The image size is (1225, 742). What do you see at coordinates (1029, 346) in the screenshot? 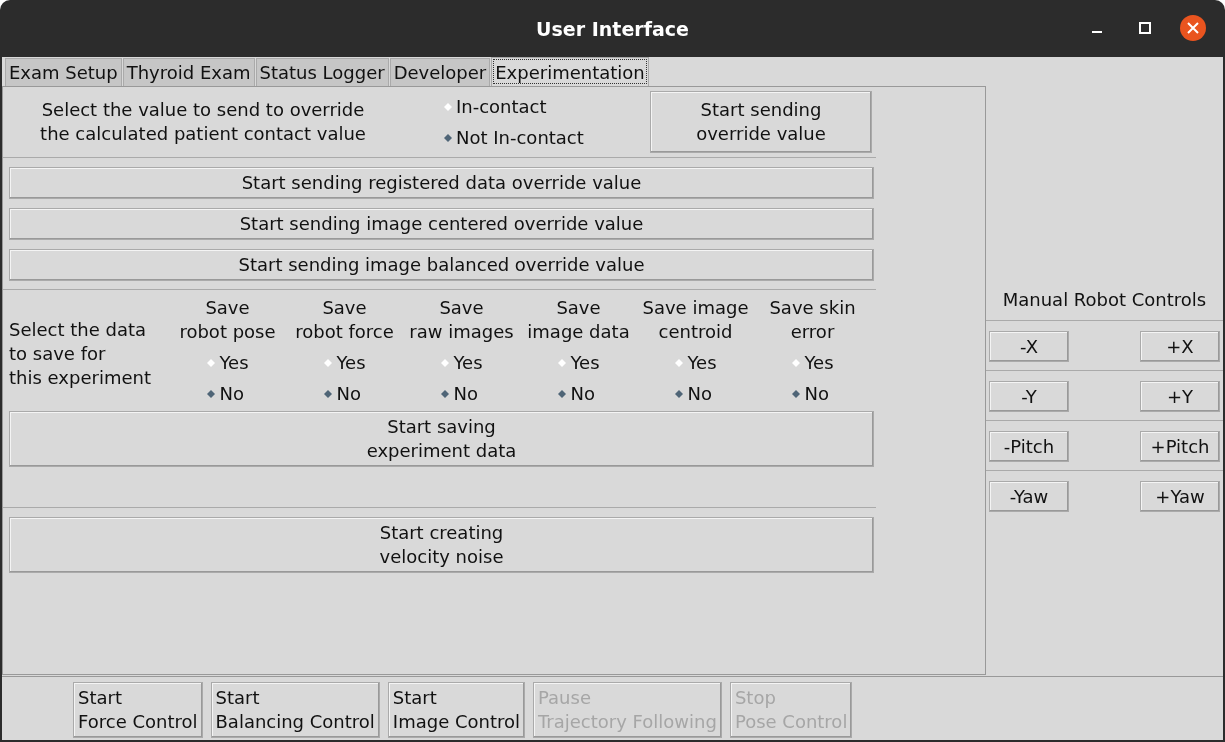
I see `jog-button: -X` at bounding box center [1029, 346].